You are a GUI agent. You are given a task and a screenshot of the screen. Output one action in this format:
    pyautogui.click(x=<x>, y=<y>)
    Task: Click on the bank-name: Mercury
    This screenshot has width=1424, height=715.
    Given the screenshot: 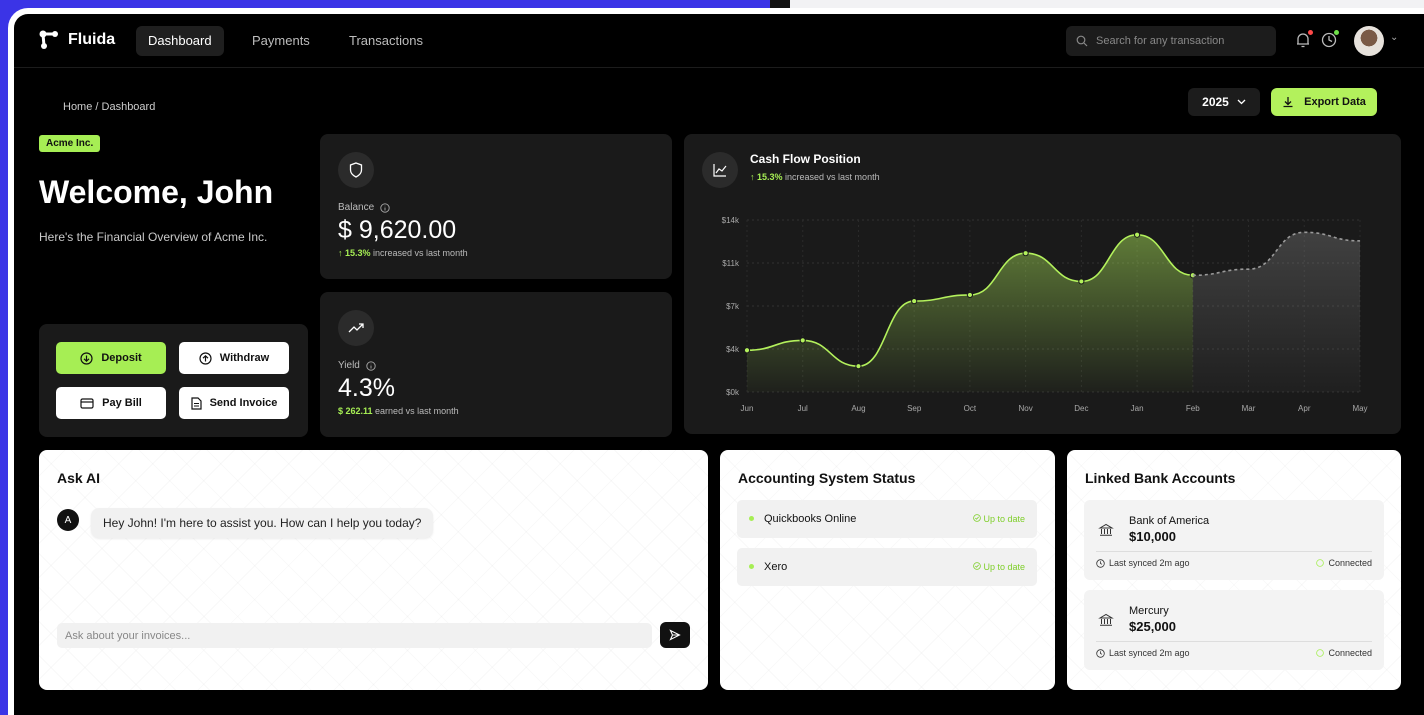 What is the action you would take?
    pyautogui.click(x=1149, y=611)
    